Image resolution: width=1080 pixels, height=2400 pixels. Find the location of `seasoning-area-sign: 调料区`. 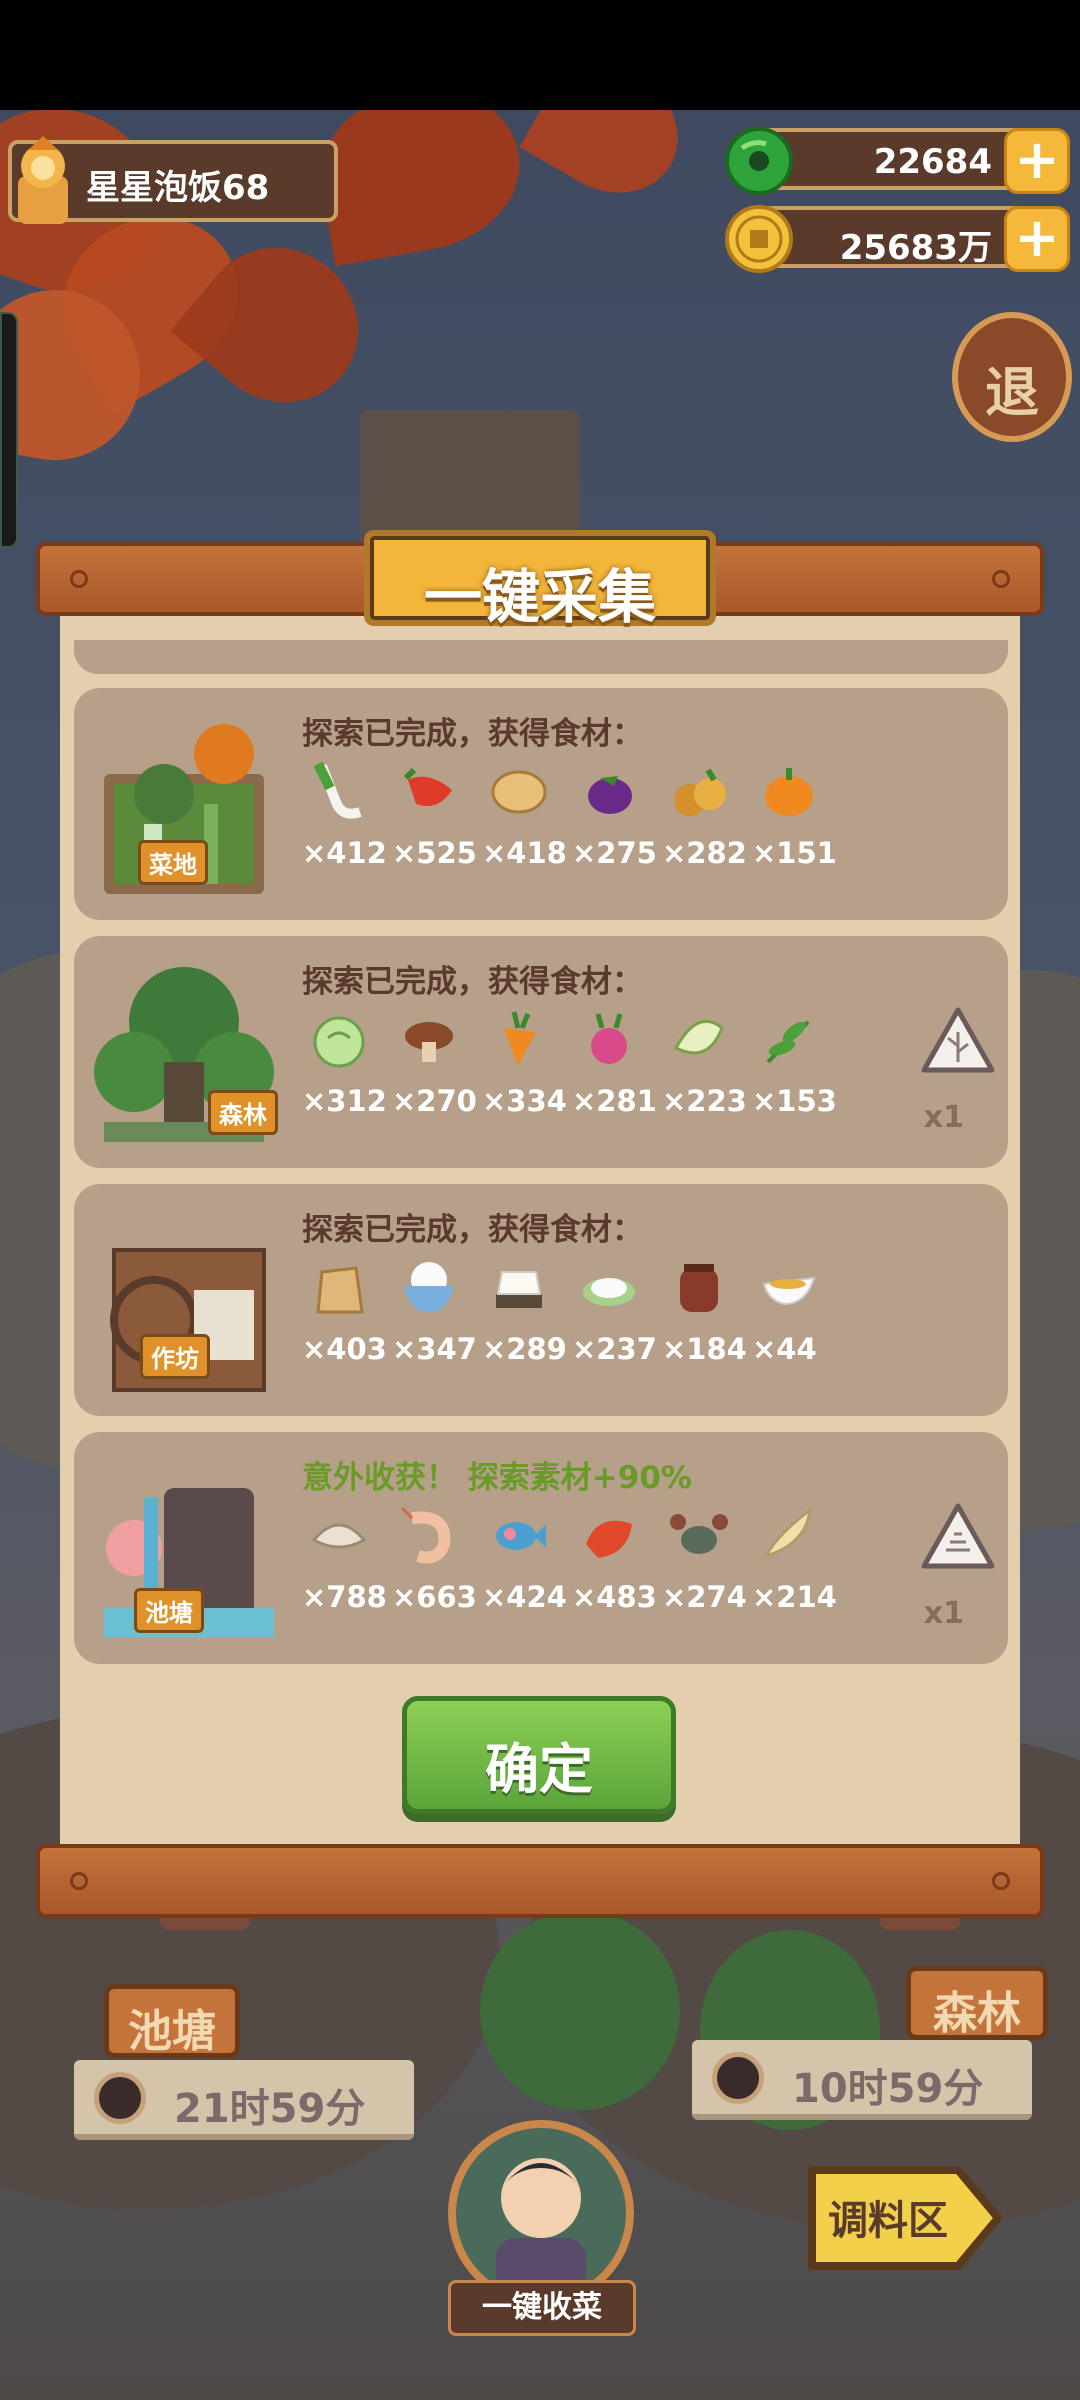

seasoning-area-sign: 调料区 is located at coordinates (906, 2220).